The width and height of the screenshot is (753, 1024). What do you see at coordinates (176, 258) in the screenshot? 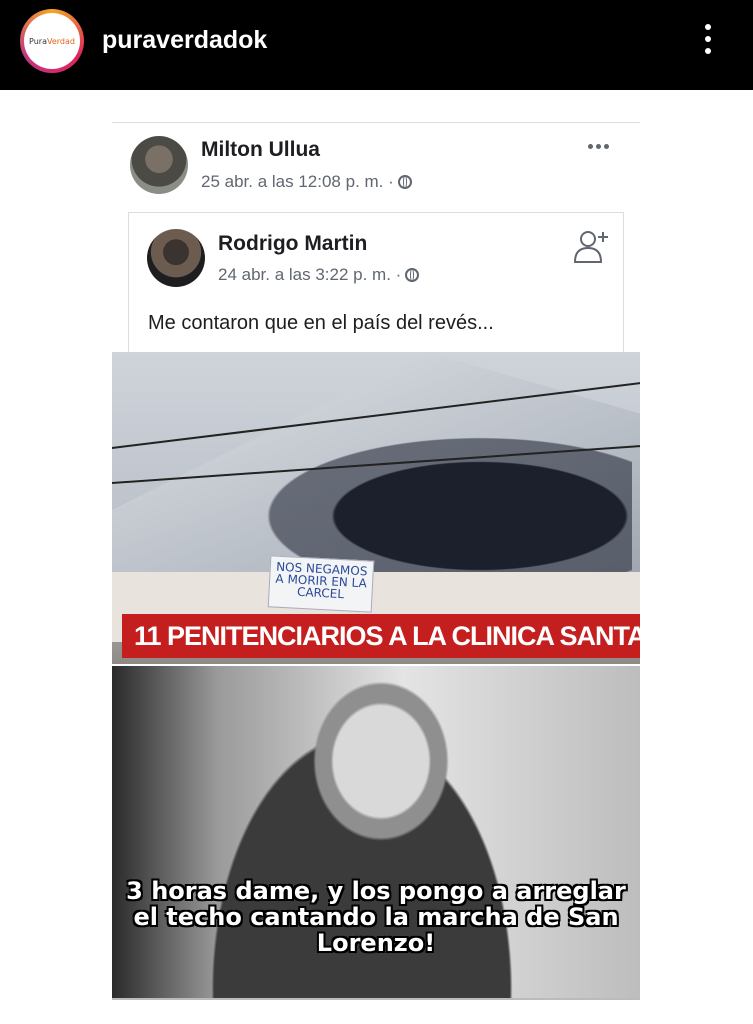
I see `shared-author-avatar` at bounding box center [176, 258].